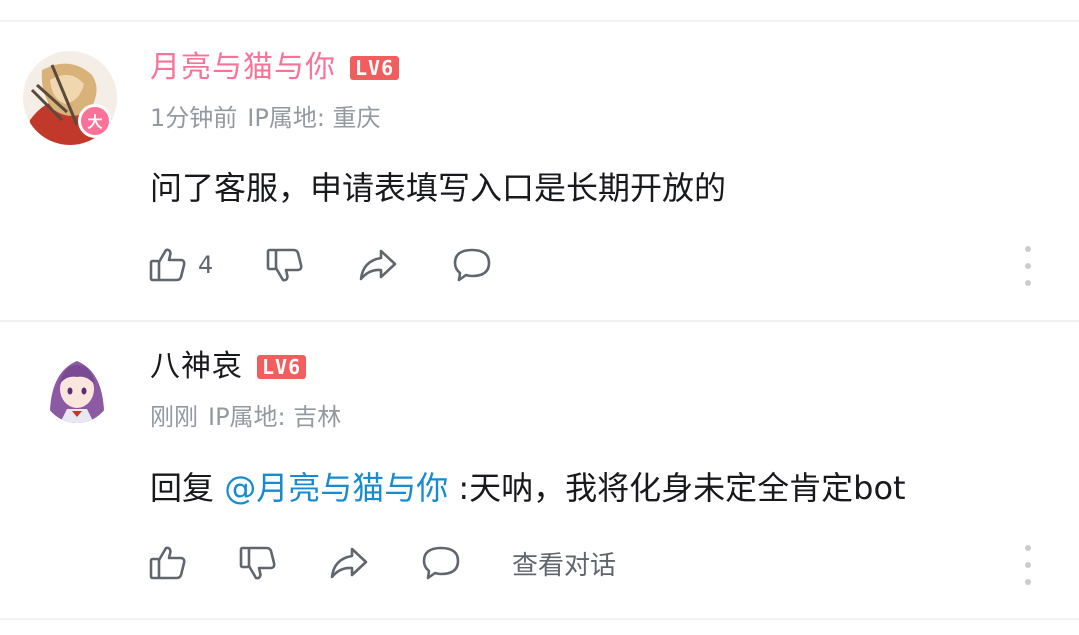 The image size is (1079, 635). Describe the element at coordinates (174, 417) in the screenshot. I see `comment-time: 刚刚` at that location.